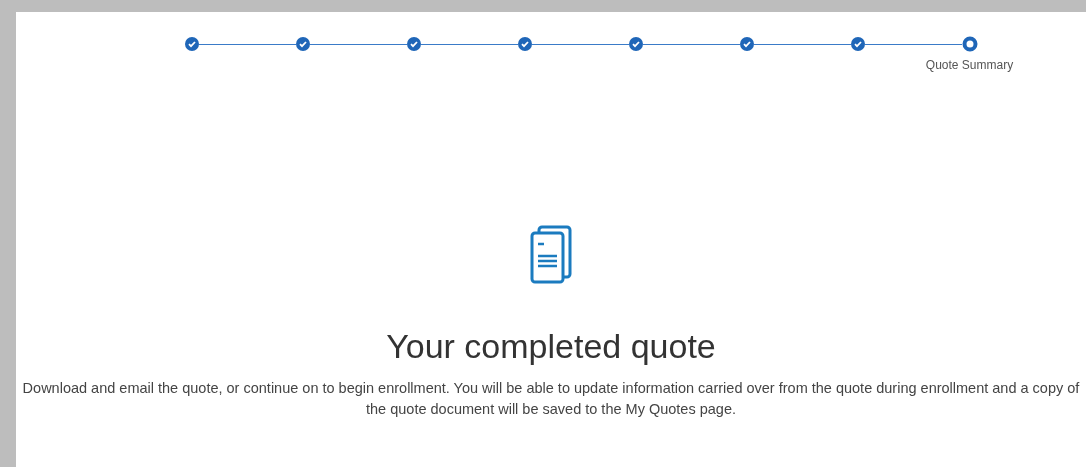  What do you see at coordinates (969, 65) in the screenshot?
I see `step-label: Quote Summary` at bounding box center [969, 65].